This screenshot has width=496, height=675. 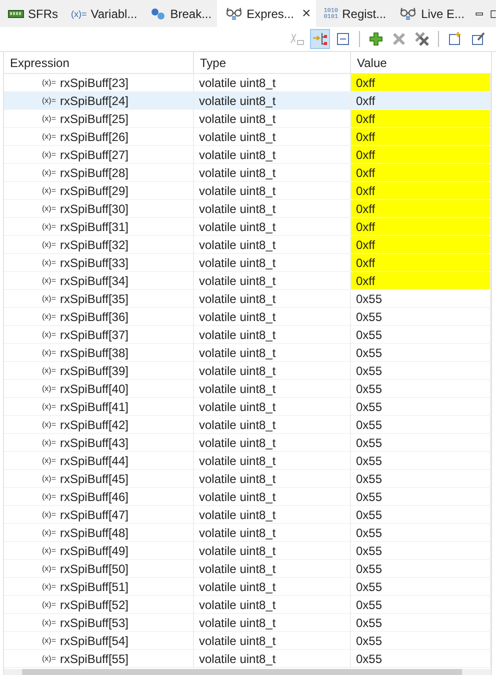 I want to click on expression-cell: rxSpiBuff[52], so click(x=94, y=605).